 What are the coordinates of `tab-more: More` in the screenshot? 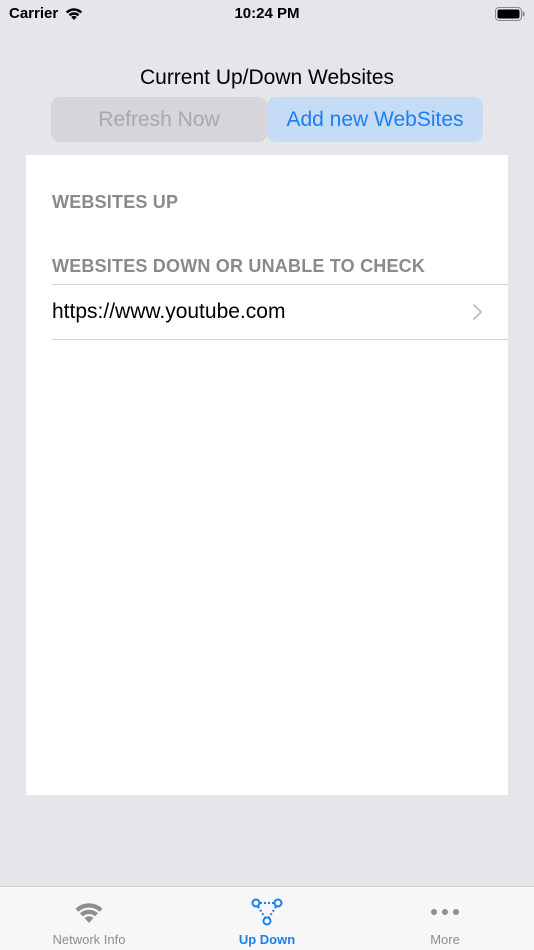 It's located at (445, 918).